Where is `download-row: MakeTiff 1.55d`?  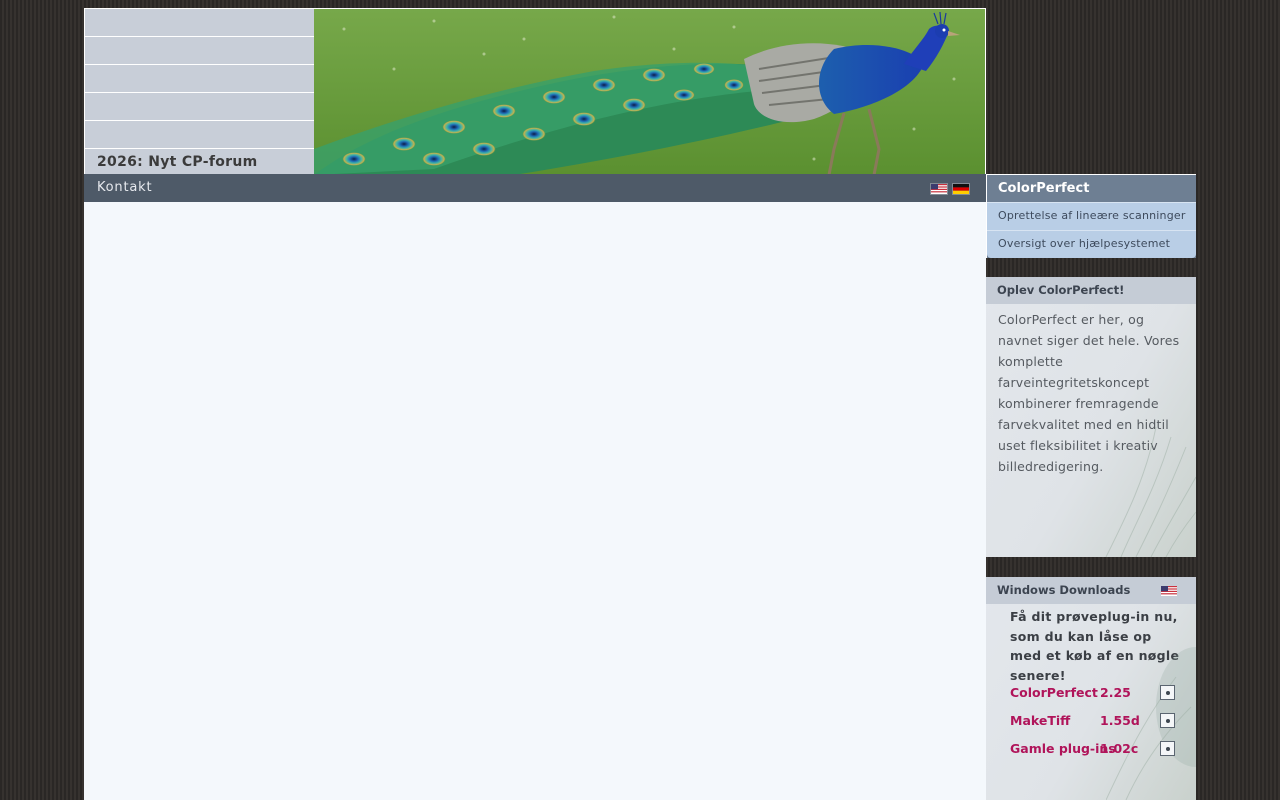
download-row: MakeTiff 1.55d is located at coordinates (1095, 721).